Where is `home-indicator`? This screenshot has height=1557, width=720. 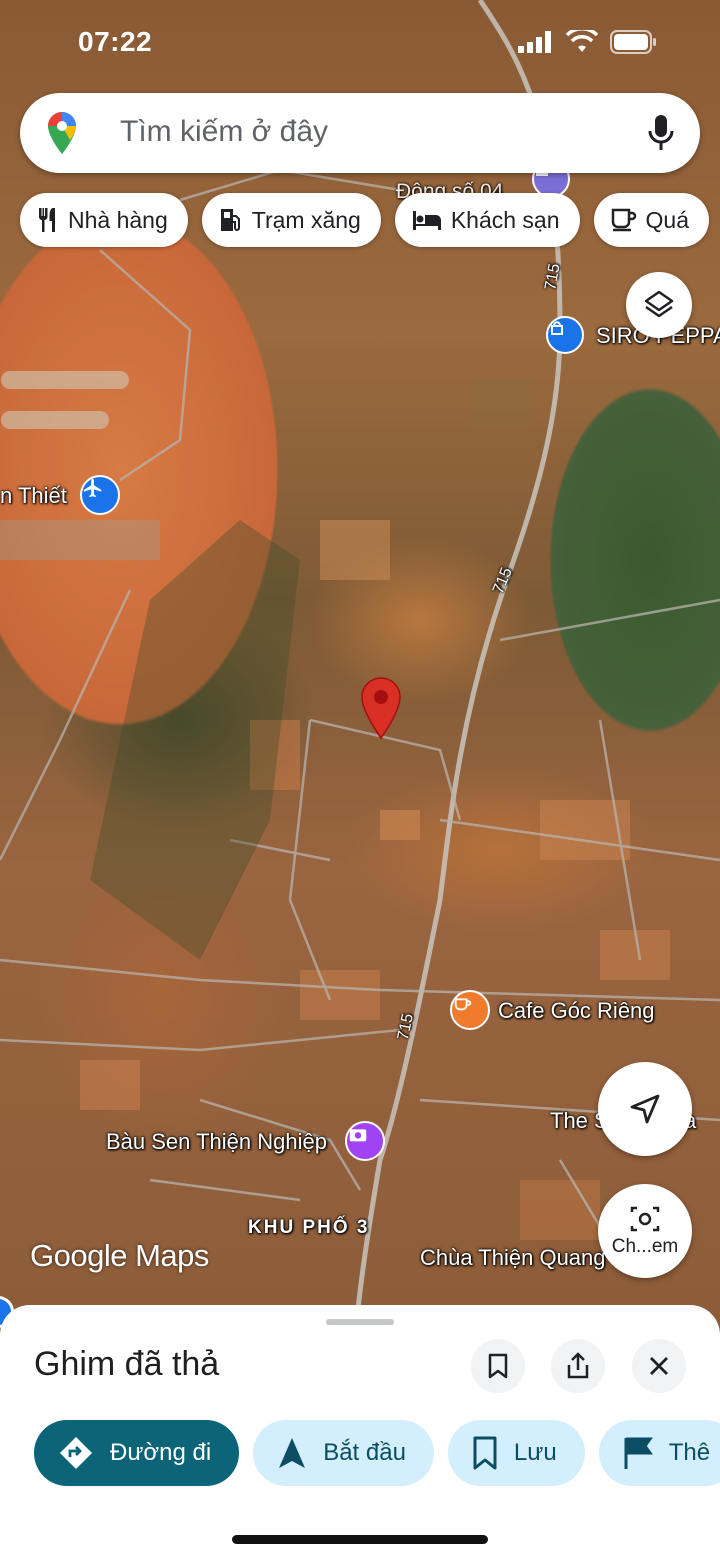 home-indicator is located at coordinates (360, 1539).